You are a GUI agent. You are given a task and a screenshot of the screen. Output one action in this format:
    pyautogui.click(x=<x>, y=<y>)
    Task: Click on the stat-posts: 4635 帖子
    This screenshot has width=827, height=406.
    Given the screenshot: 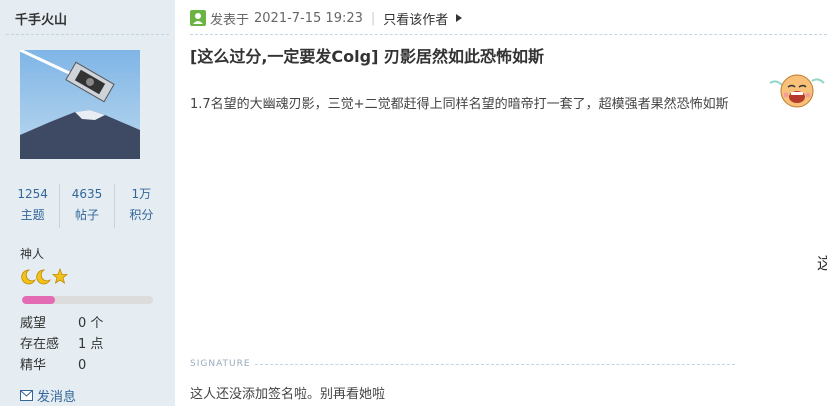 What is the action you would take?
    pyautogui.click(x=86, y=206)
    